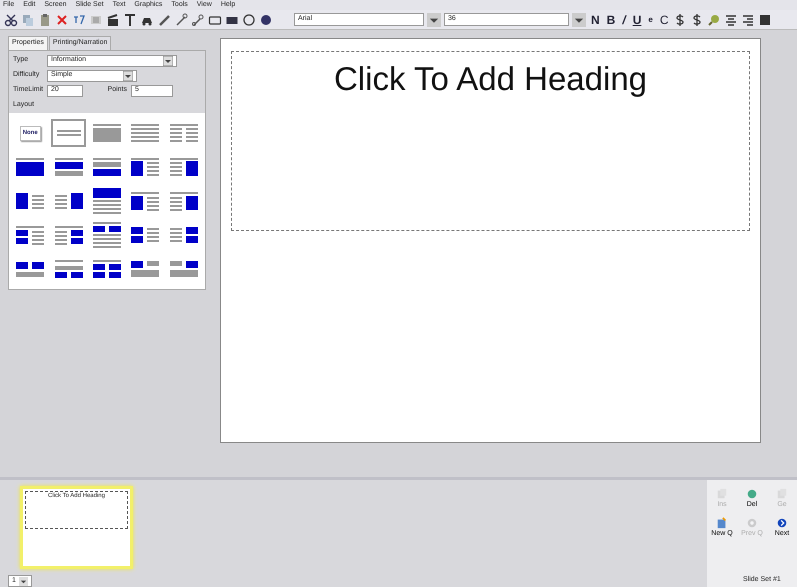 Image resolution: width=797 pixels, height=587 pixels. Describe the element at coordinates (765, 19) in the screenshot. I see `justify-icon` at that location.